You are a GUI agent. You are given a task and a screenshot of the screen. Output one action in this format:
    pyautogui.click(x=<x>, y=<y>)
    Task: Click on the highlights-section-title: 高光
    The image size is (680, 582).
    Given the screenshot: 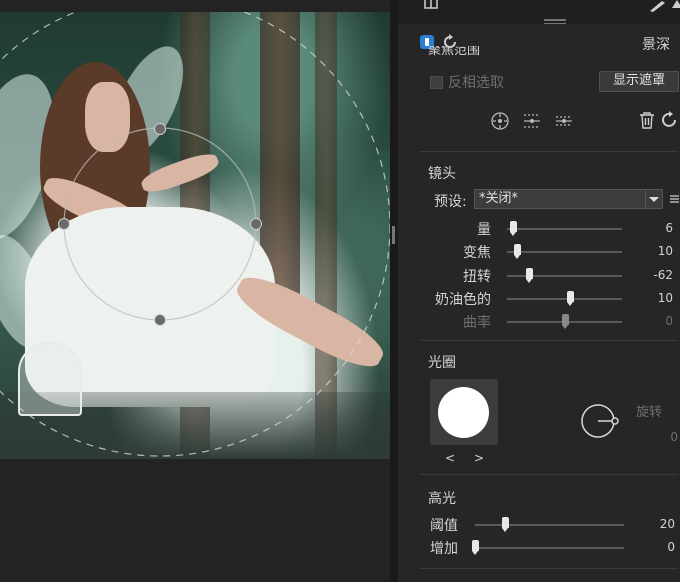 What is the action you would take?
    pyautogui.click(x=442, y=499)
    